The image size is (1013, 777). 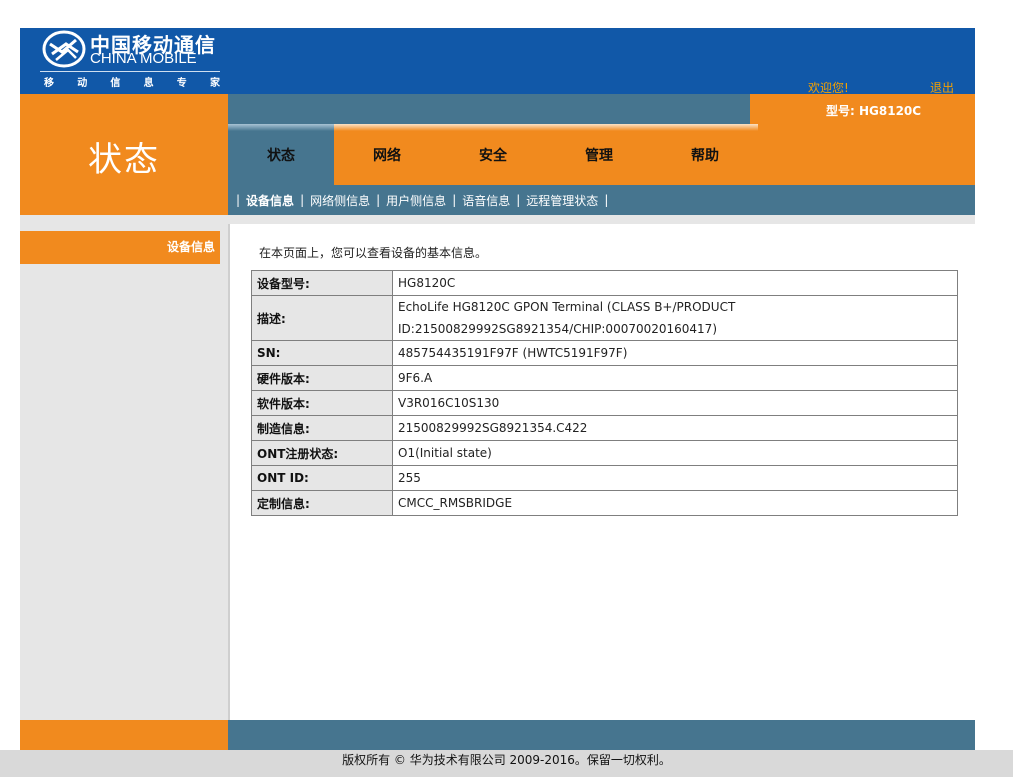 What do you see at coordinates (322, 353) in the screenshot?
I see `row-label: SN:` at bounding box center [322, 353].